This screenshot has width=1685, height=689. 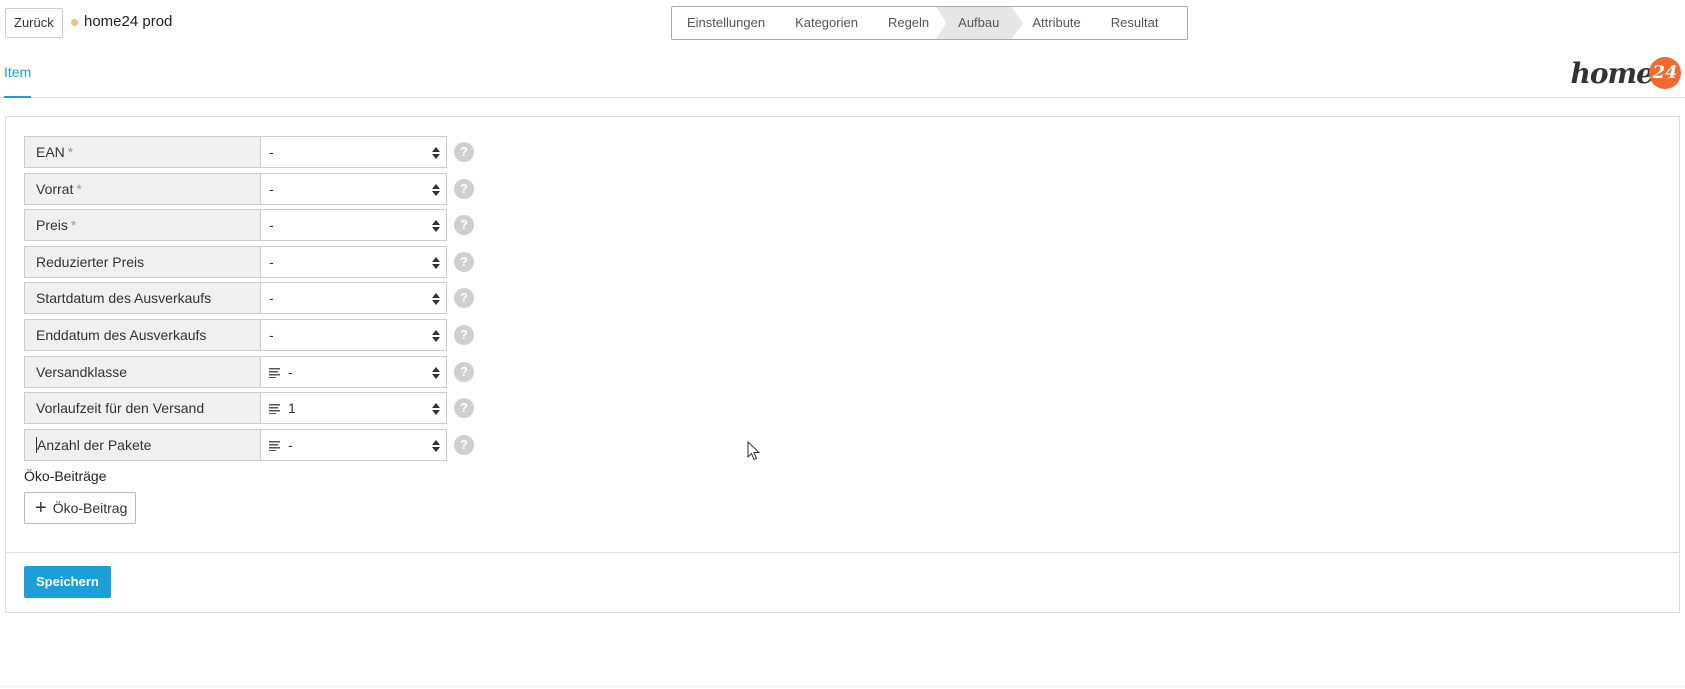 I want to click on field-label: Anzahl der Pakete, so click(x=142, y=444).